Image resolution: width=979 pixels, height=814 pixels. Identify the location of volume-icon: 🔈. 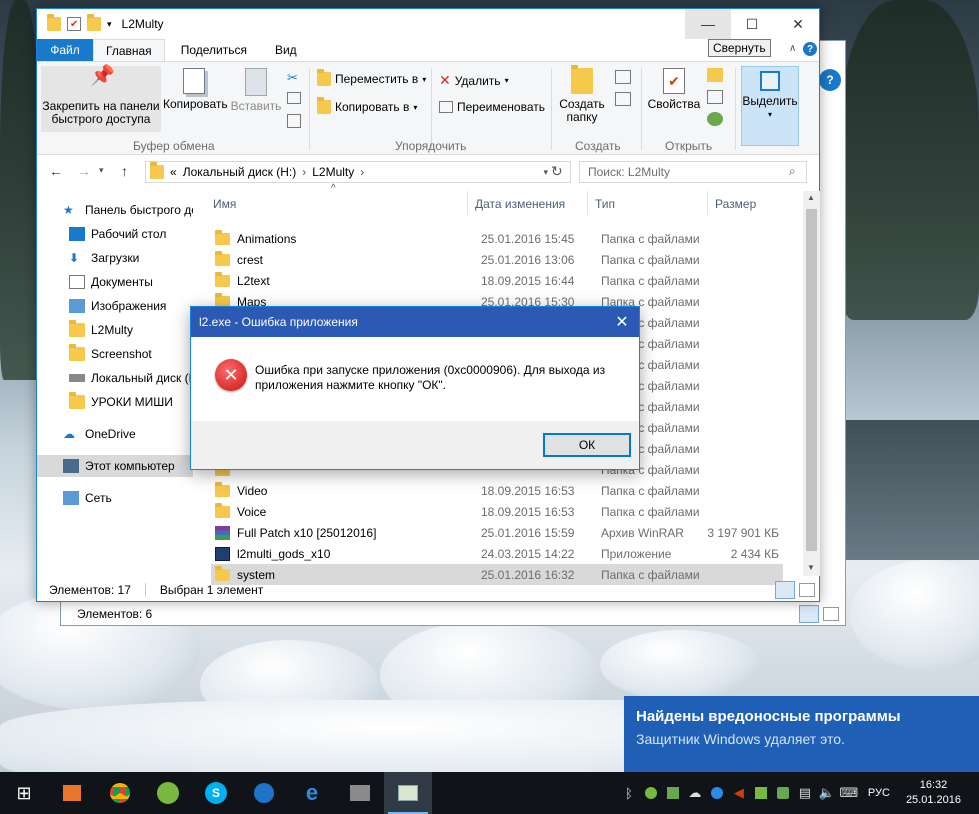
(827, 793).